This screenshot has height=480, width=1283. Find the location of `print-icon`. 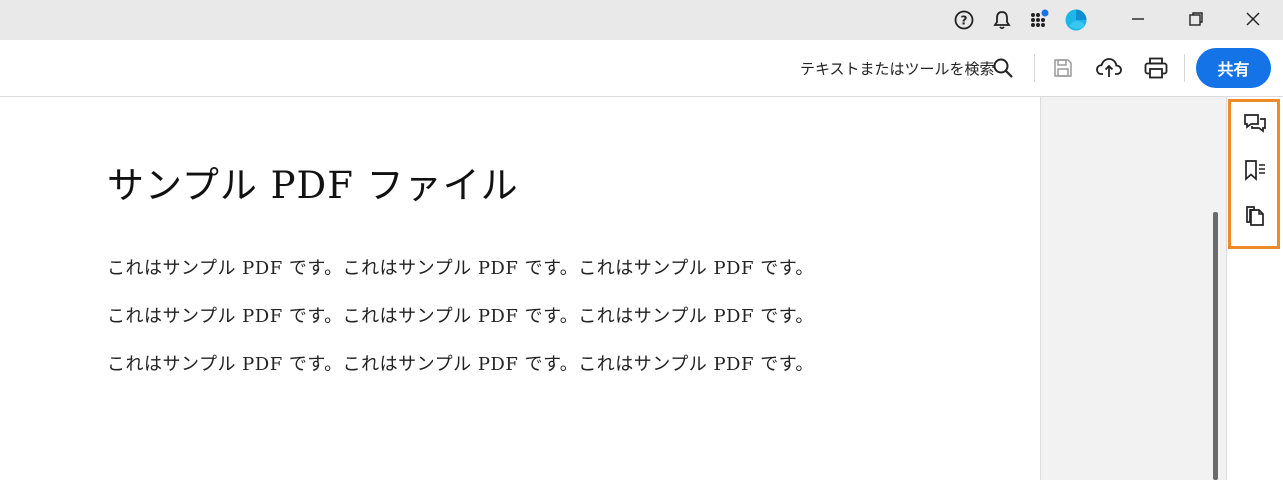

print-icon is located at coordinates (1156, 68).